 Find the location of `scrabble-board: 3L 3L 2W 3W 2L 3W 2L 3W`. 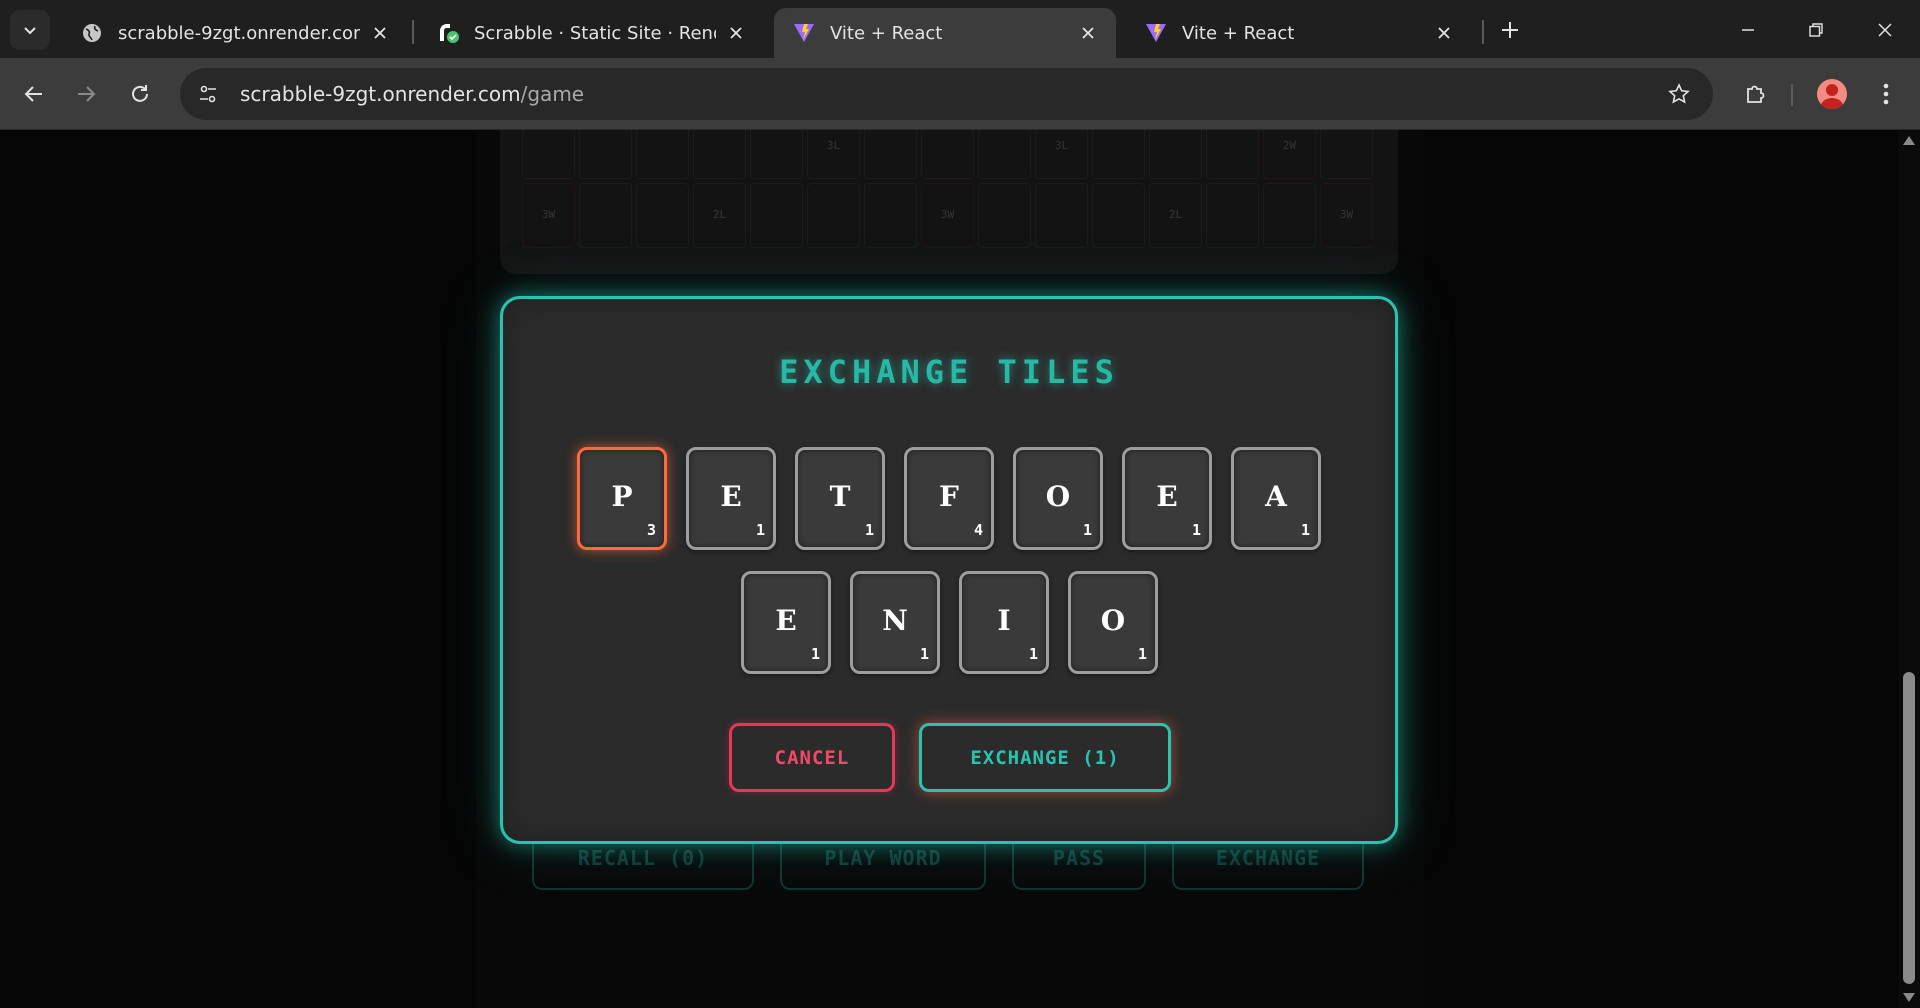

scrabble-board: 3L 3L 2W 3W 2L 3W 2L 3W is located at coordinates (949, 202).